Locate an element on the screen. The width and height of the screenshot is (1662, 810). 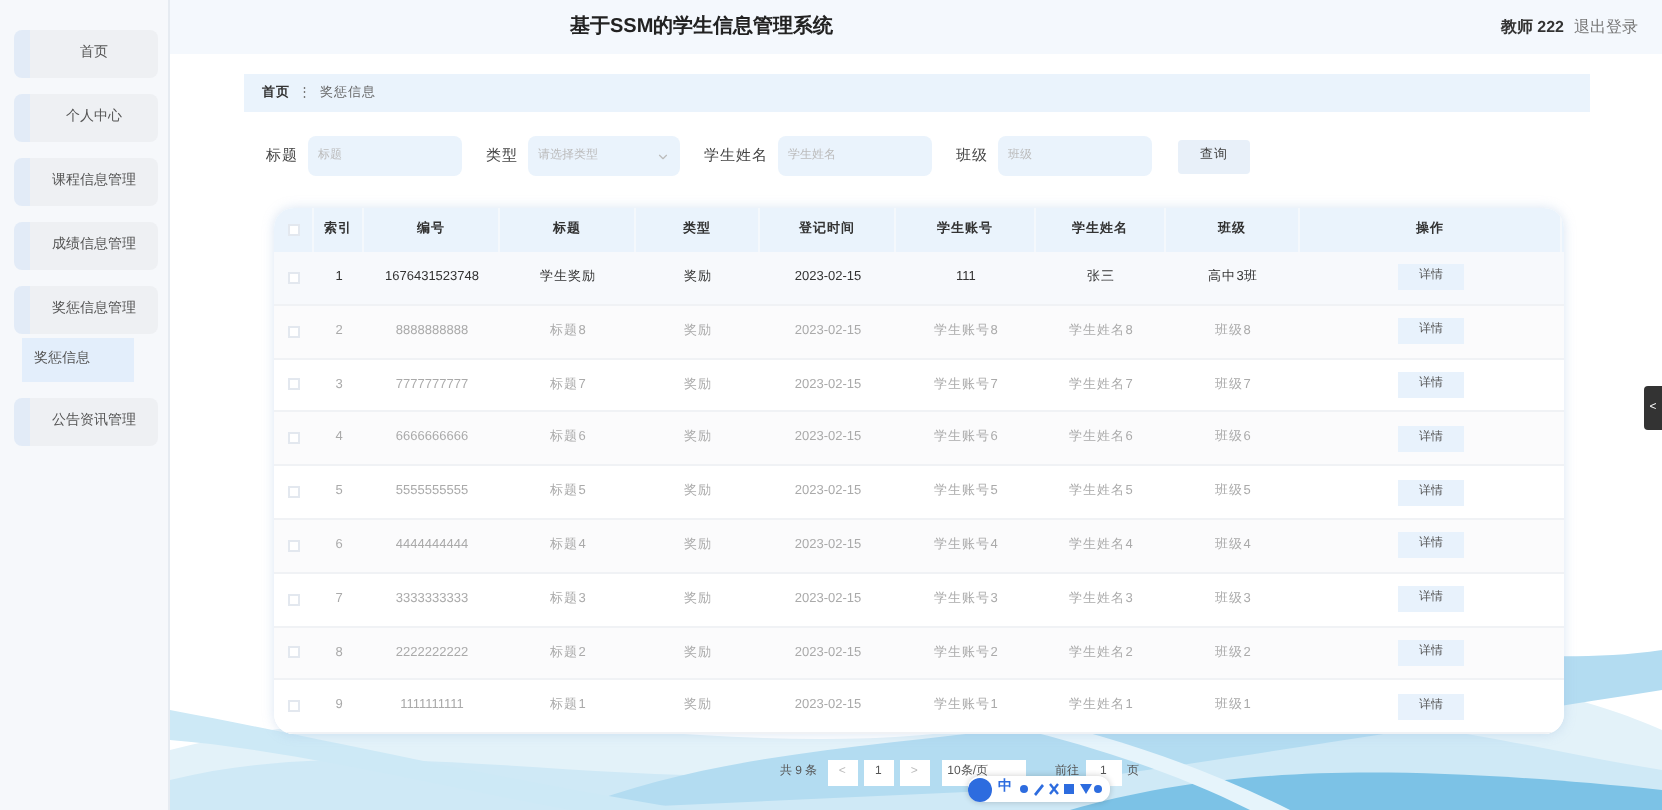
logout-link: 退出登录 is located at coordinates (1606, 27).